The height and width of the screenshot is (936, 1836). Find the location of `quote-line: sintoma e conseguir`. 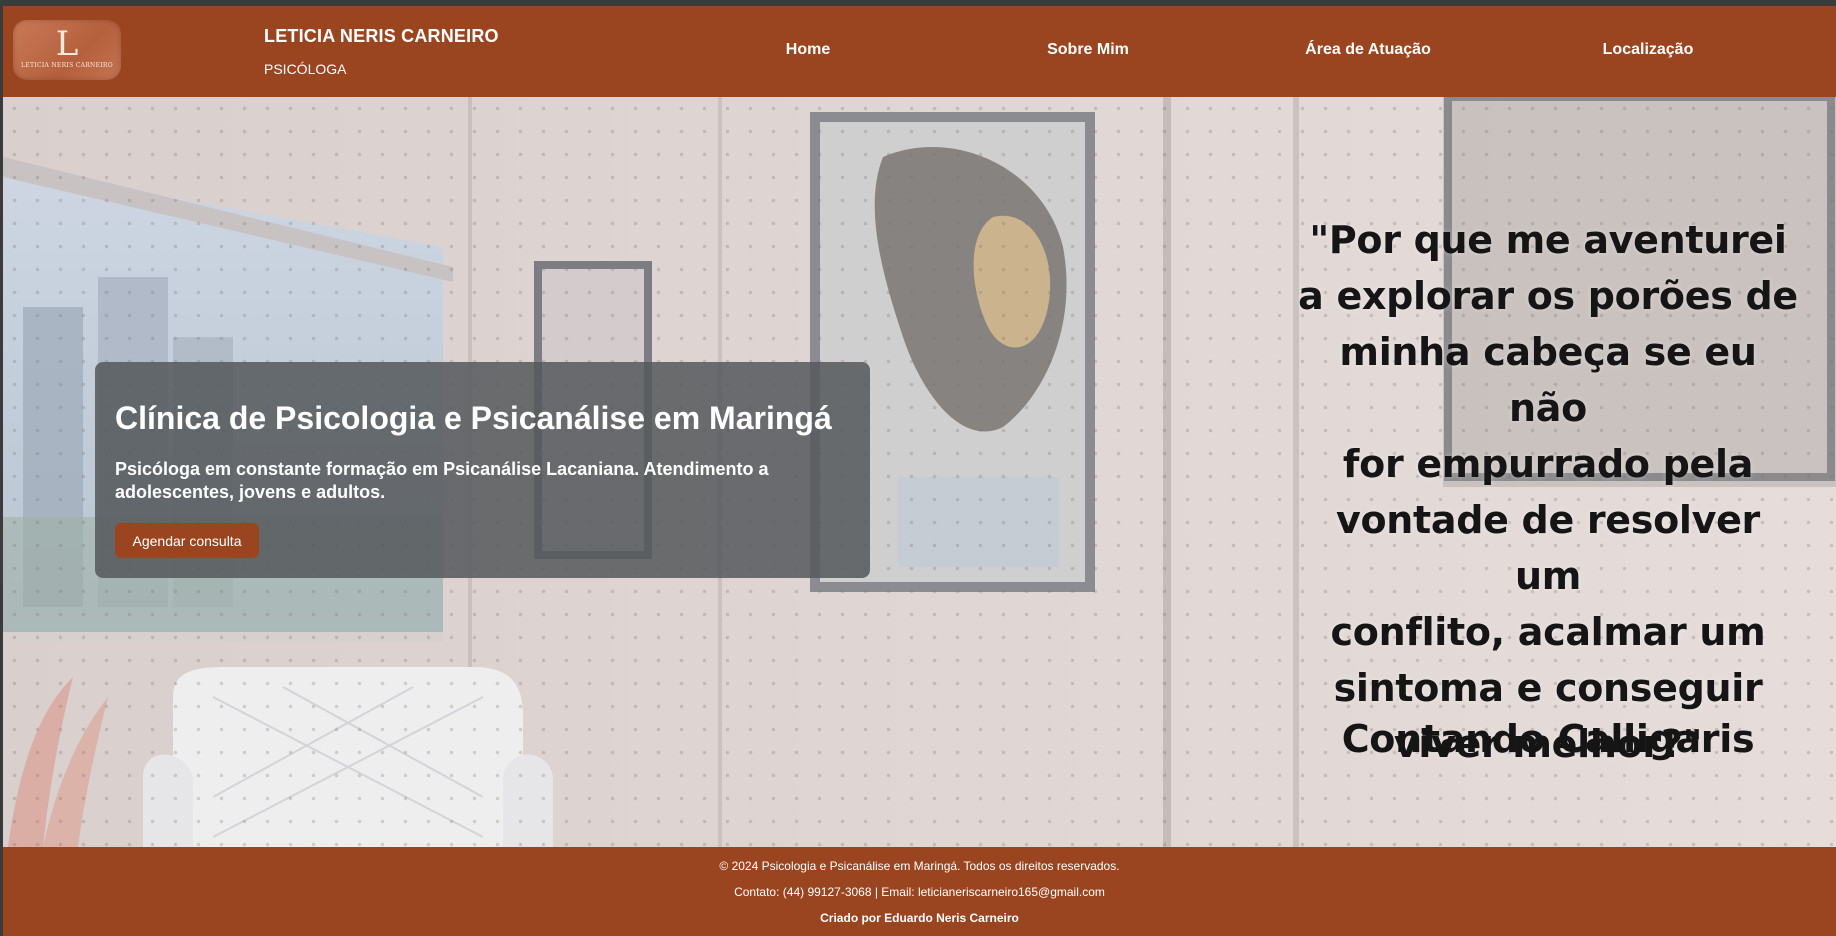

quote-line: sintoma e conseguir is located at coordinates (1548, 688).